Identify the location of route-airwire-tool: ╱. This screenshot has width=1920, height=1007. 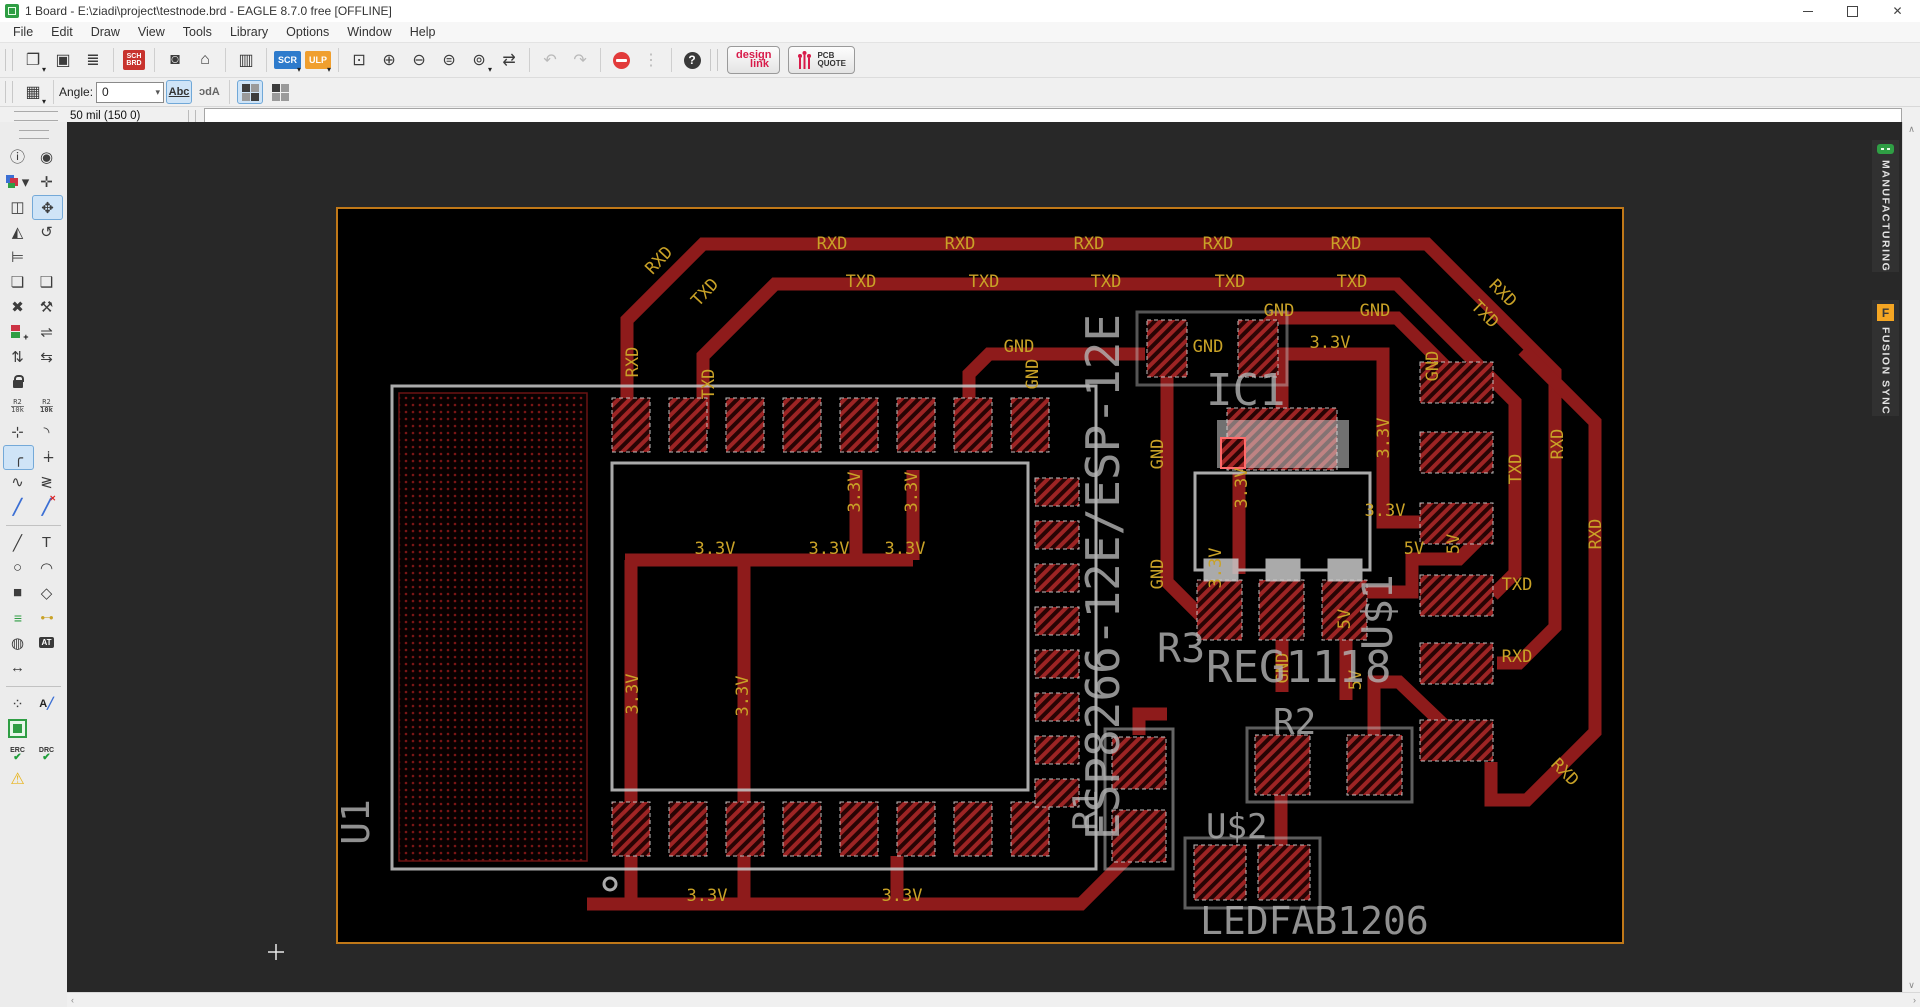
(17, 506).